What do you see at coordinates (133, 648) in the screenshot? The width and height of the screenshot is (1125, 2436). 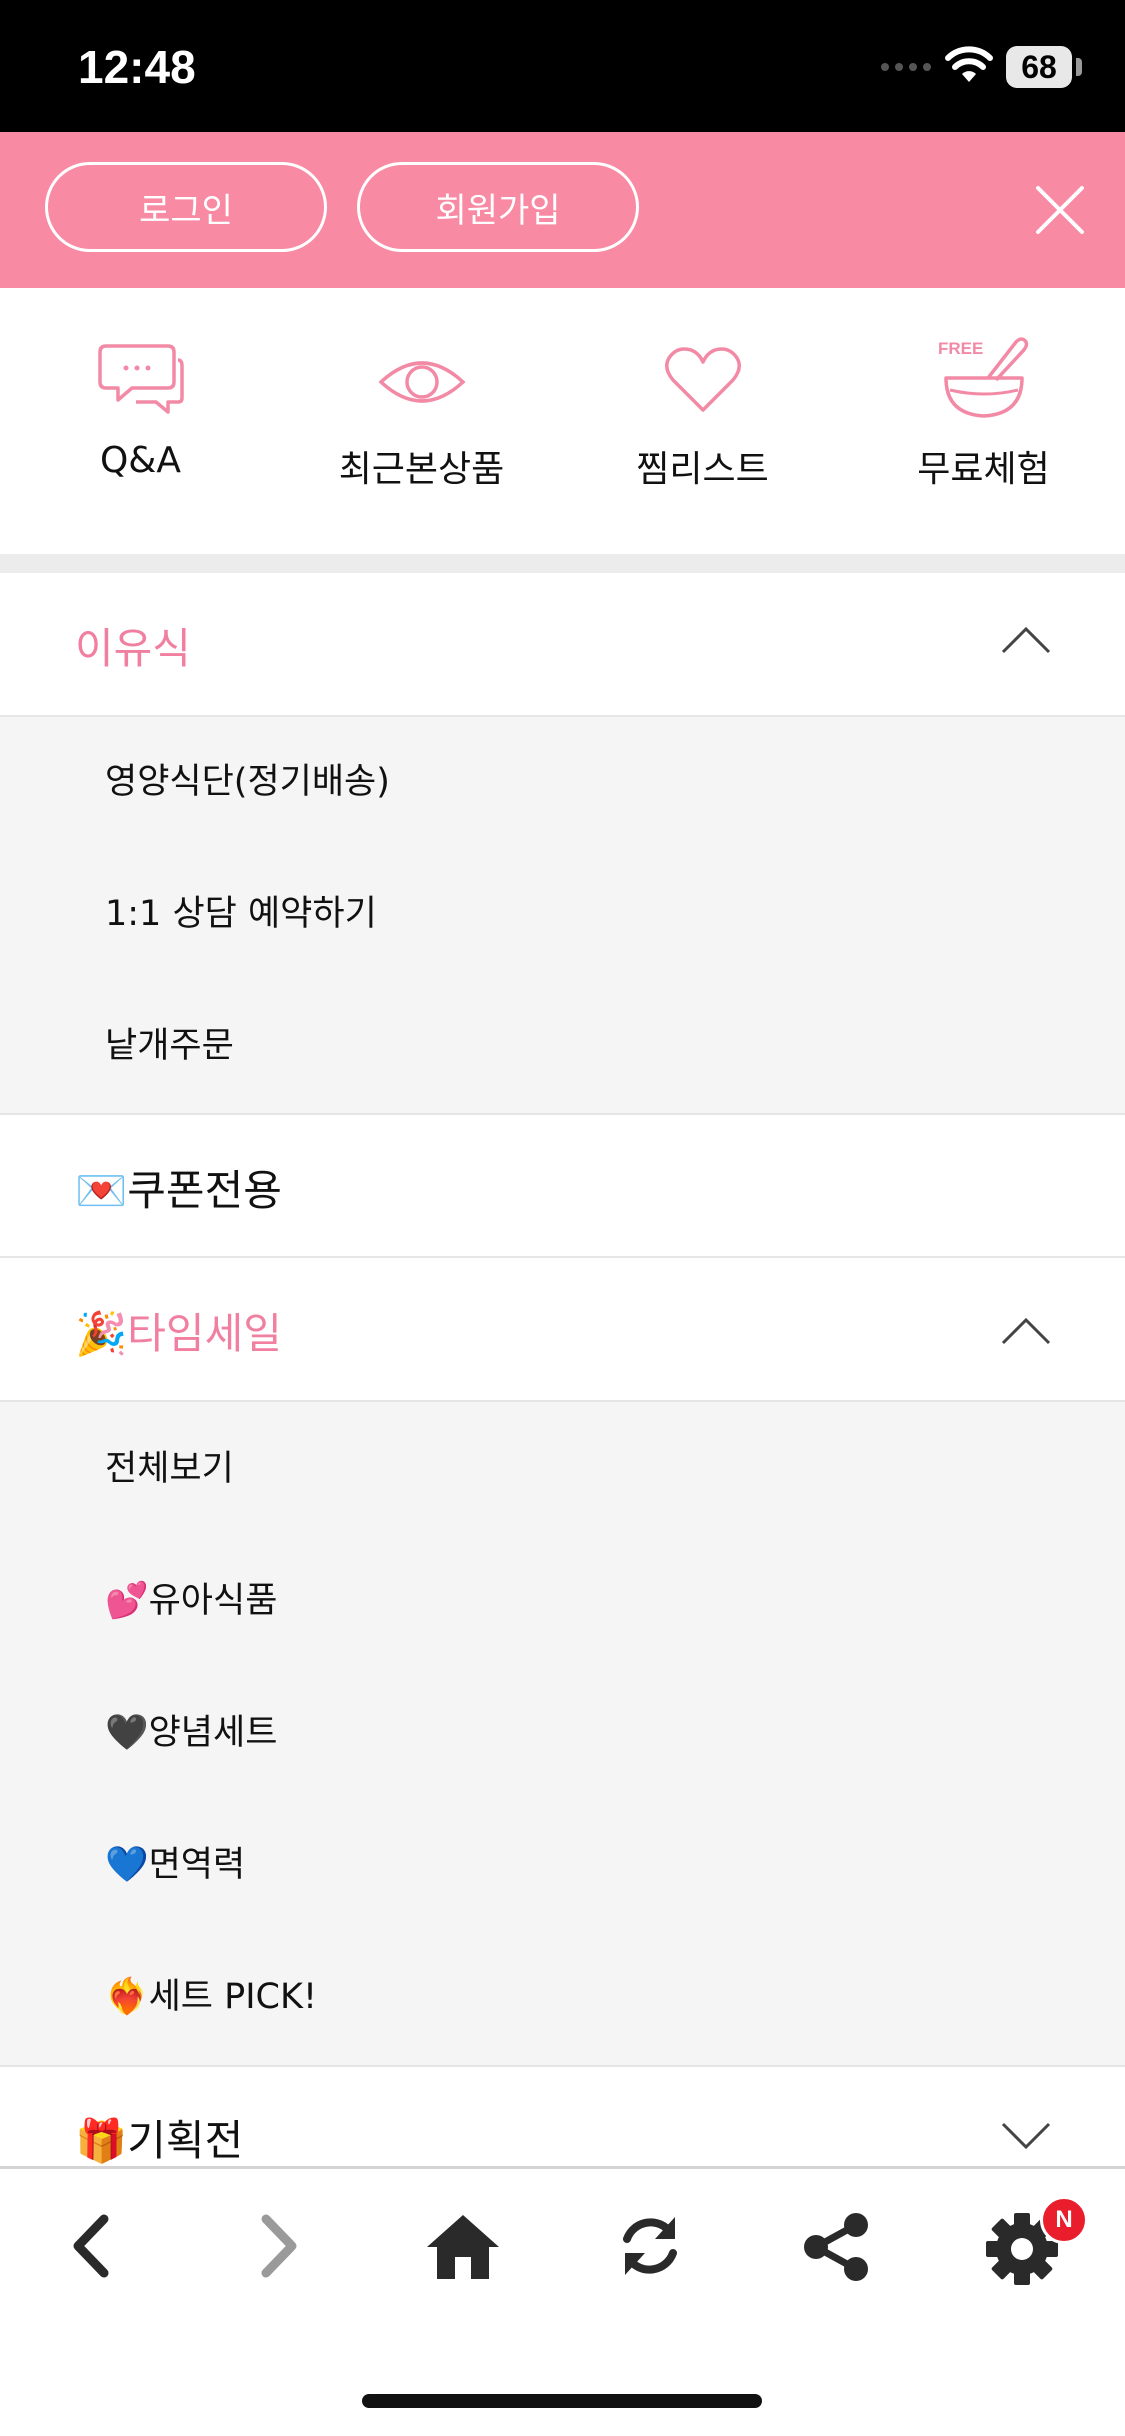 I see `menu-category-label: 이유식` at bounding box center [133, 648].